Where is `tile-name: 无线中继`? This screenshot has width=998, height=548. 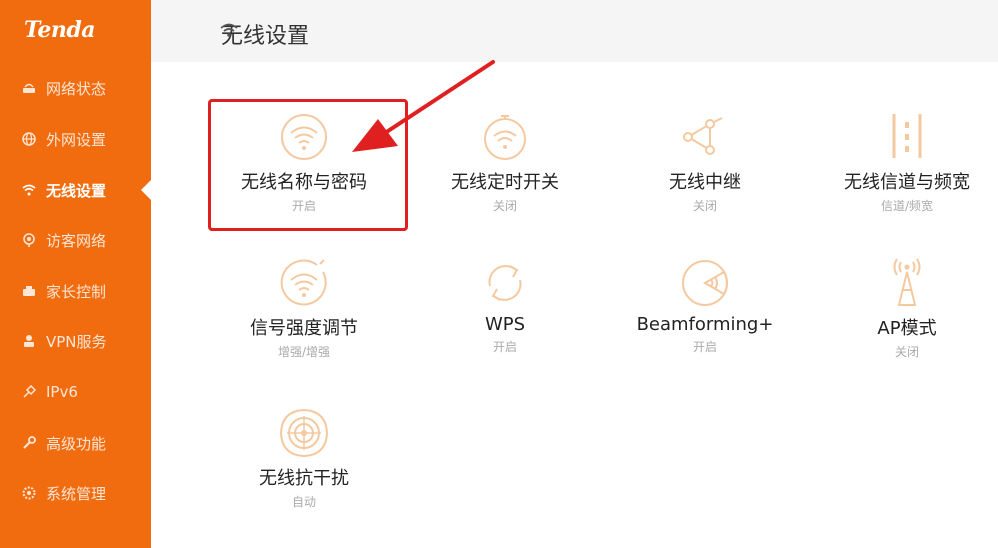
tile-name: 无线中继 is located at coordinates (705, 182).